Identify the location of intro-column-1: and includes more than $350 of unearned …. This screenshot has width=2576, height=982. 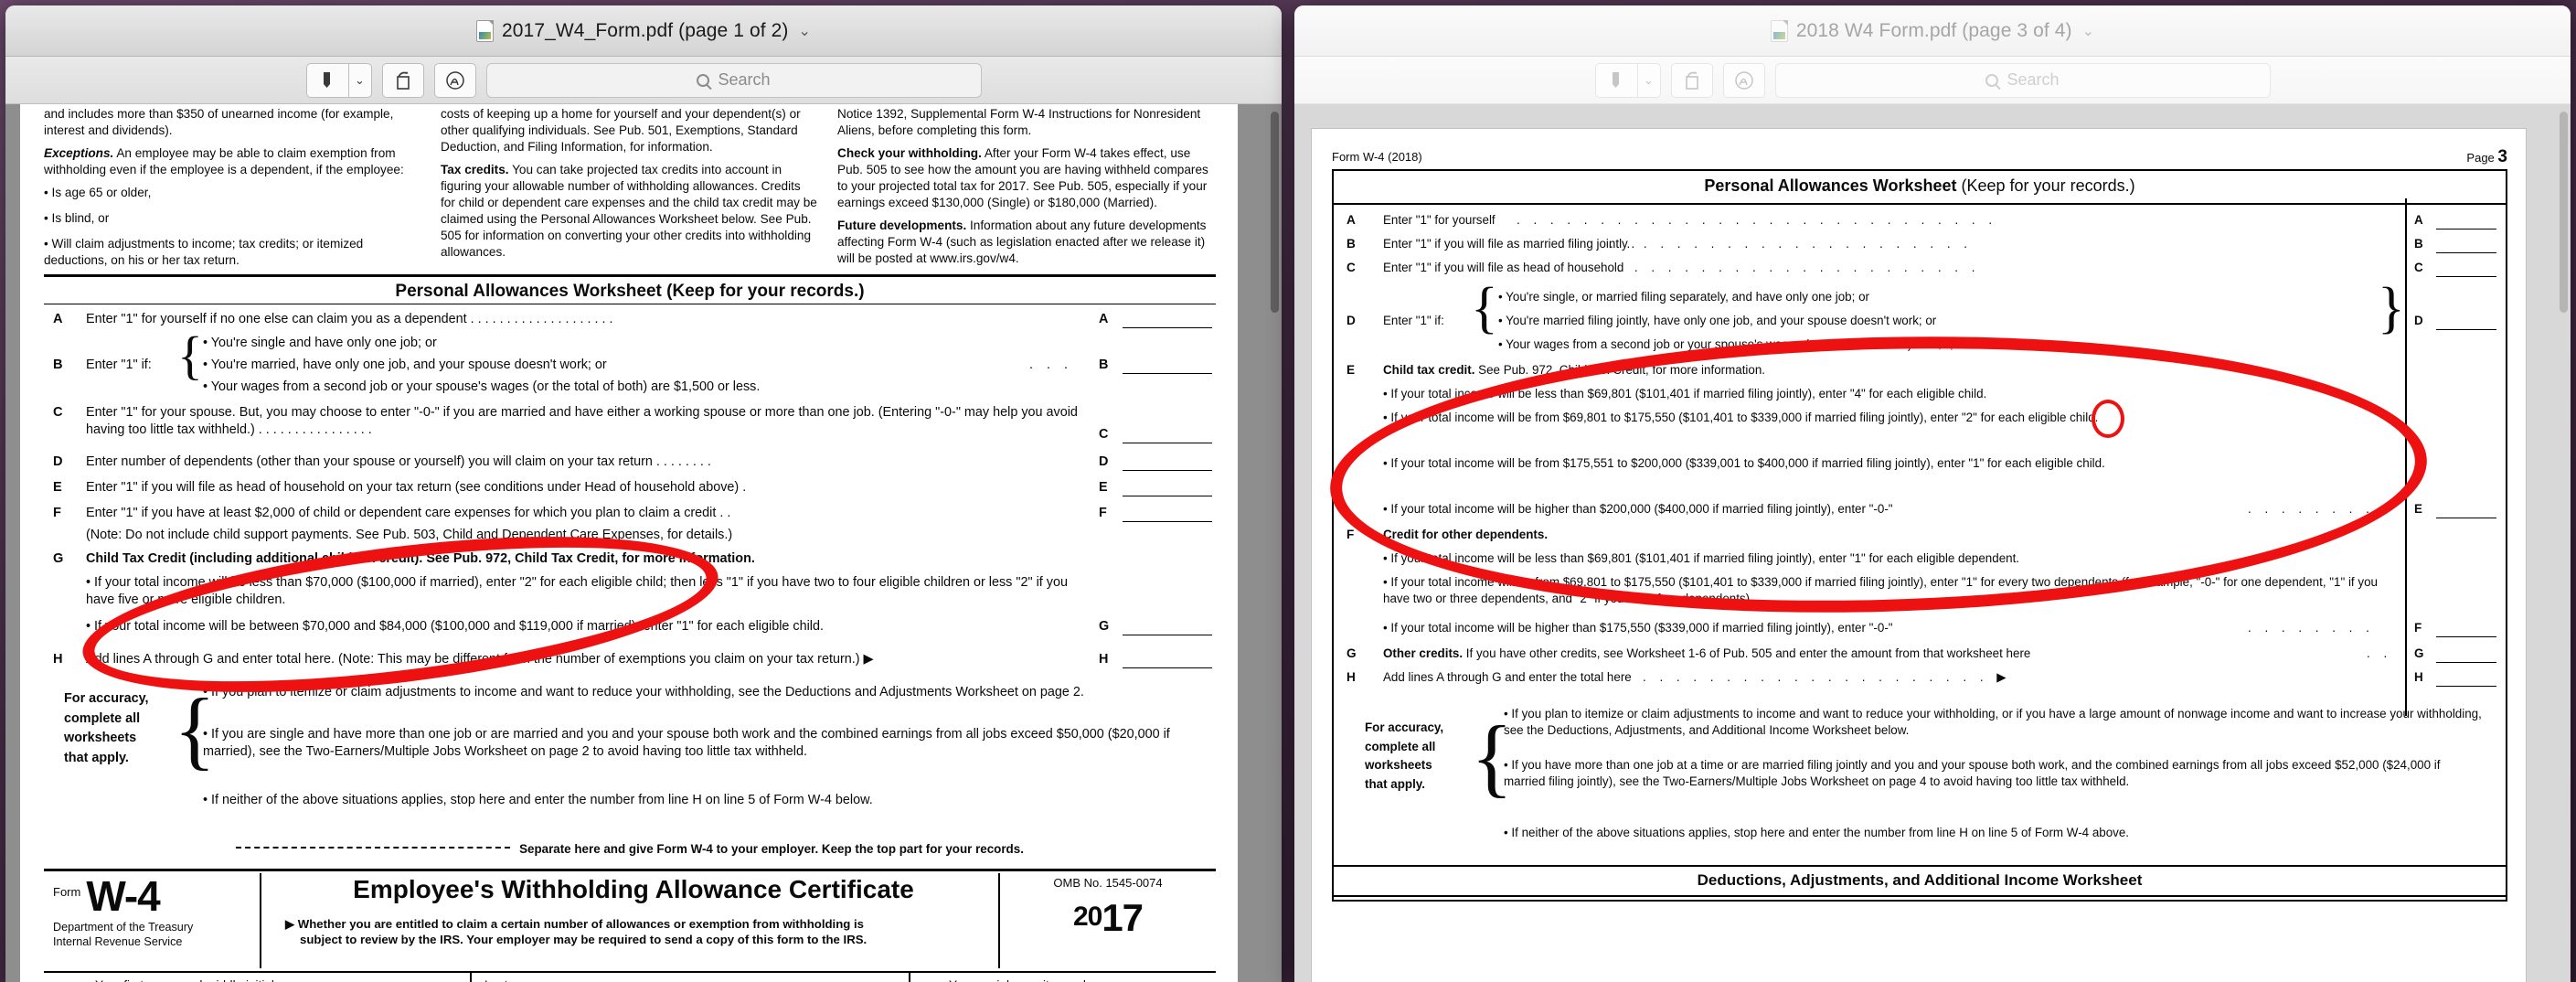
(232, 192).